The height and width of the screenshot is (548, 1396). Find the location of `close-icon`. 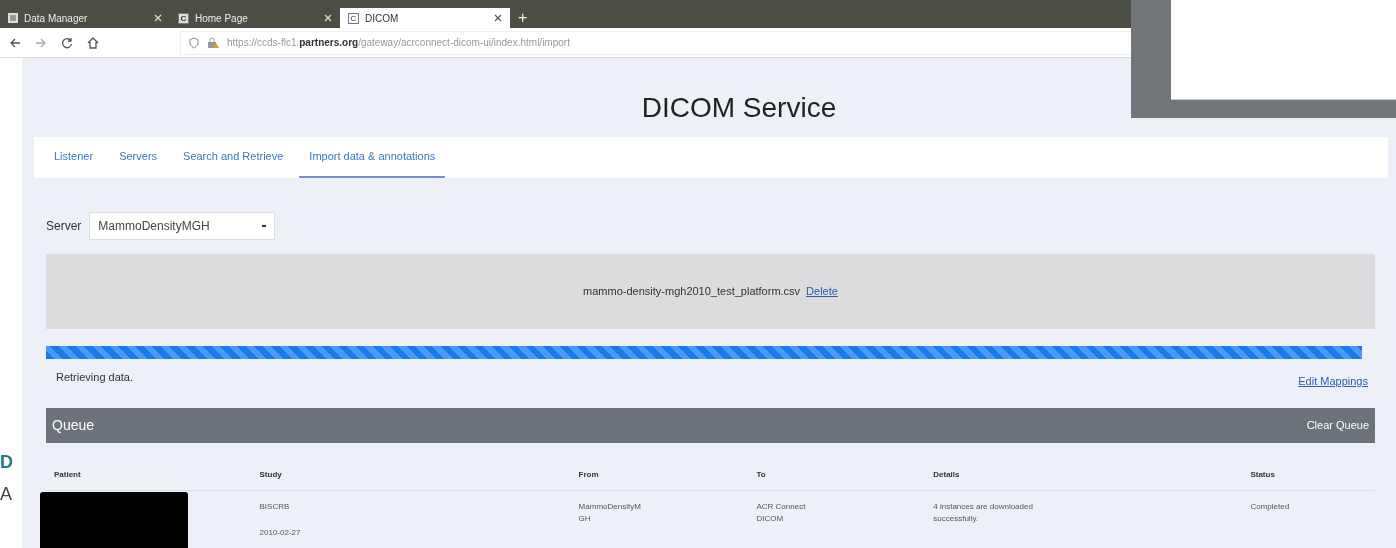

close-icon is located at coordinates (498, 18).